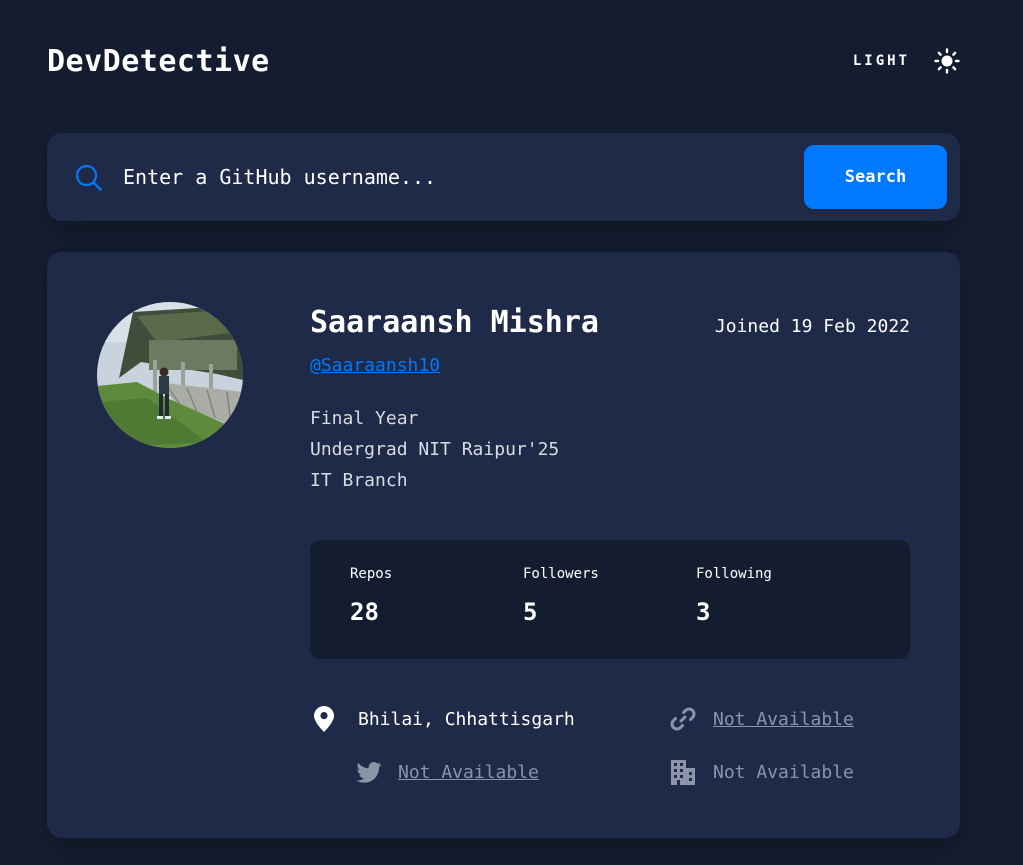 The width and height of the screenshot is (1023, 865). Describe the element at coordinates (561, 574) in the screenshot. I see `stat-label: Followers` at that location.